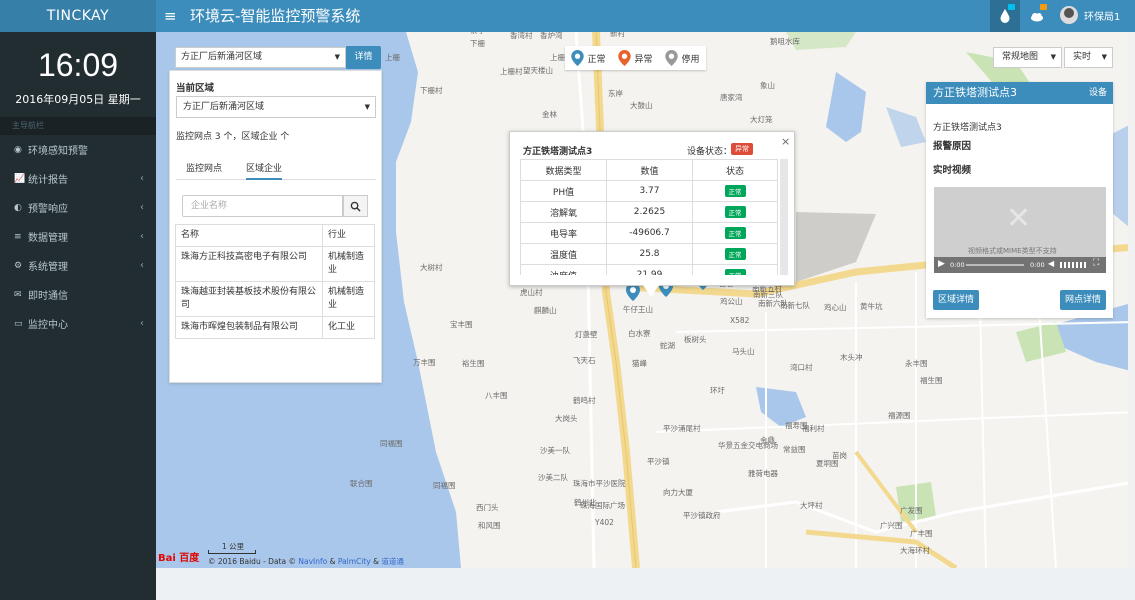 This screenshot has width=1135, height=600. Describe the element at coordinates (957, 265) in the screenshot. I see `video-current-time: 0:00` at that location.